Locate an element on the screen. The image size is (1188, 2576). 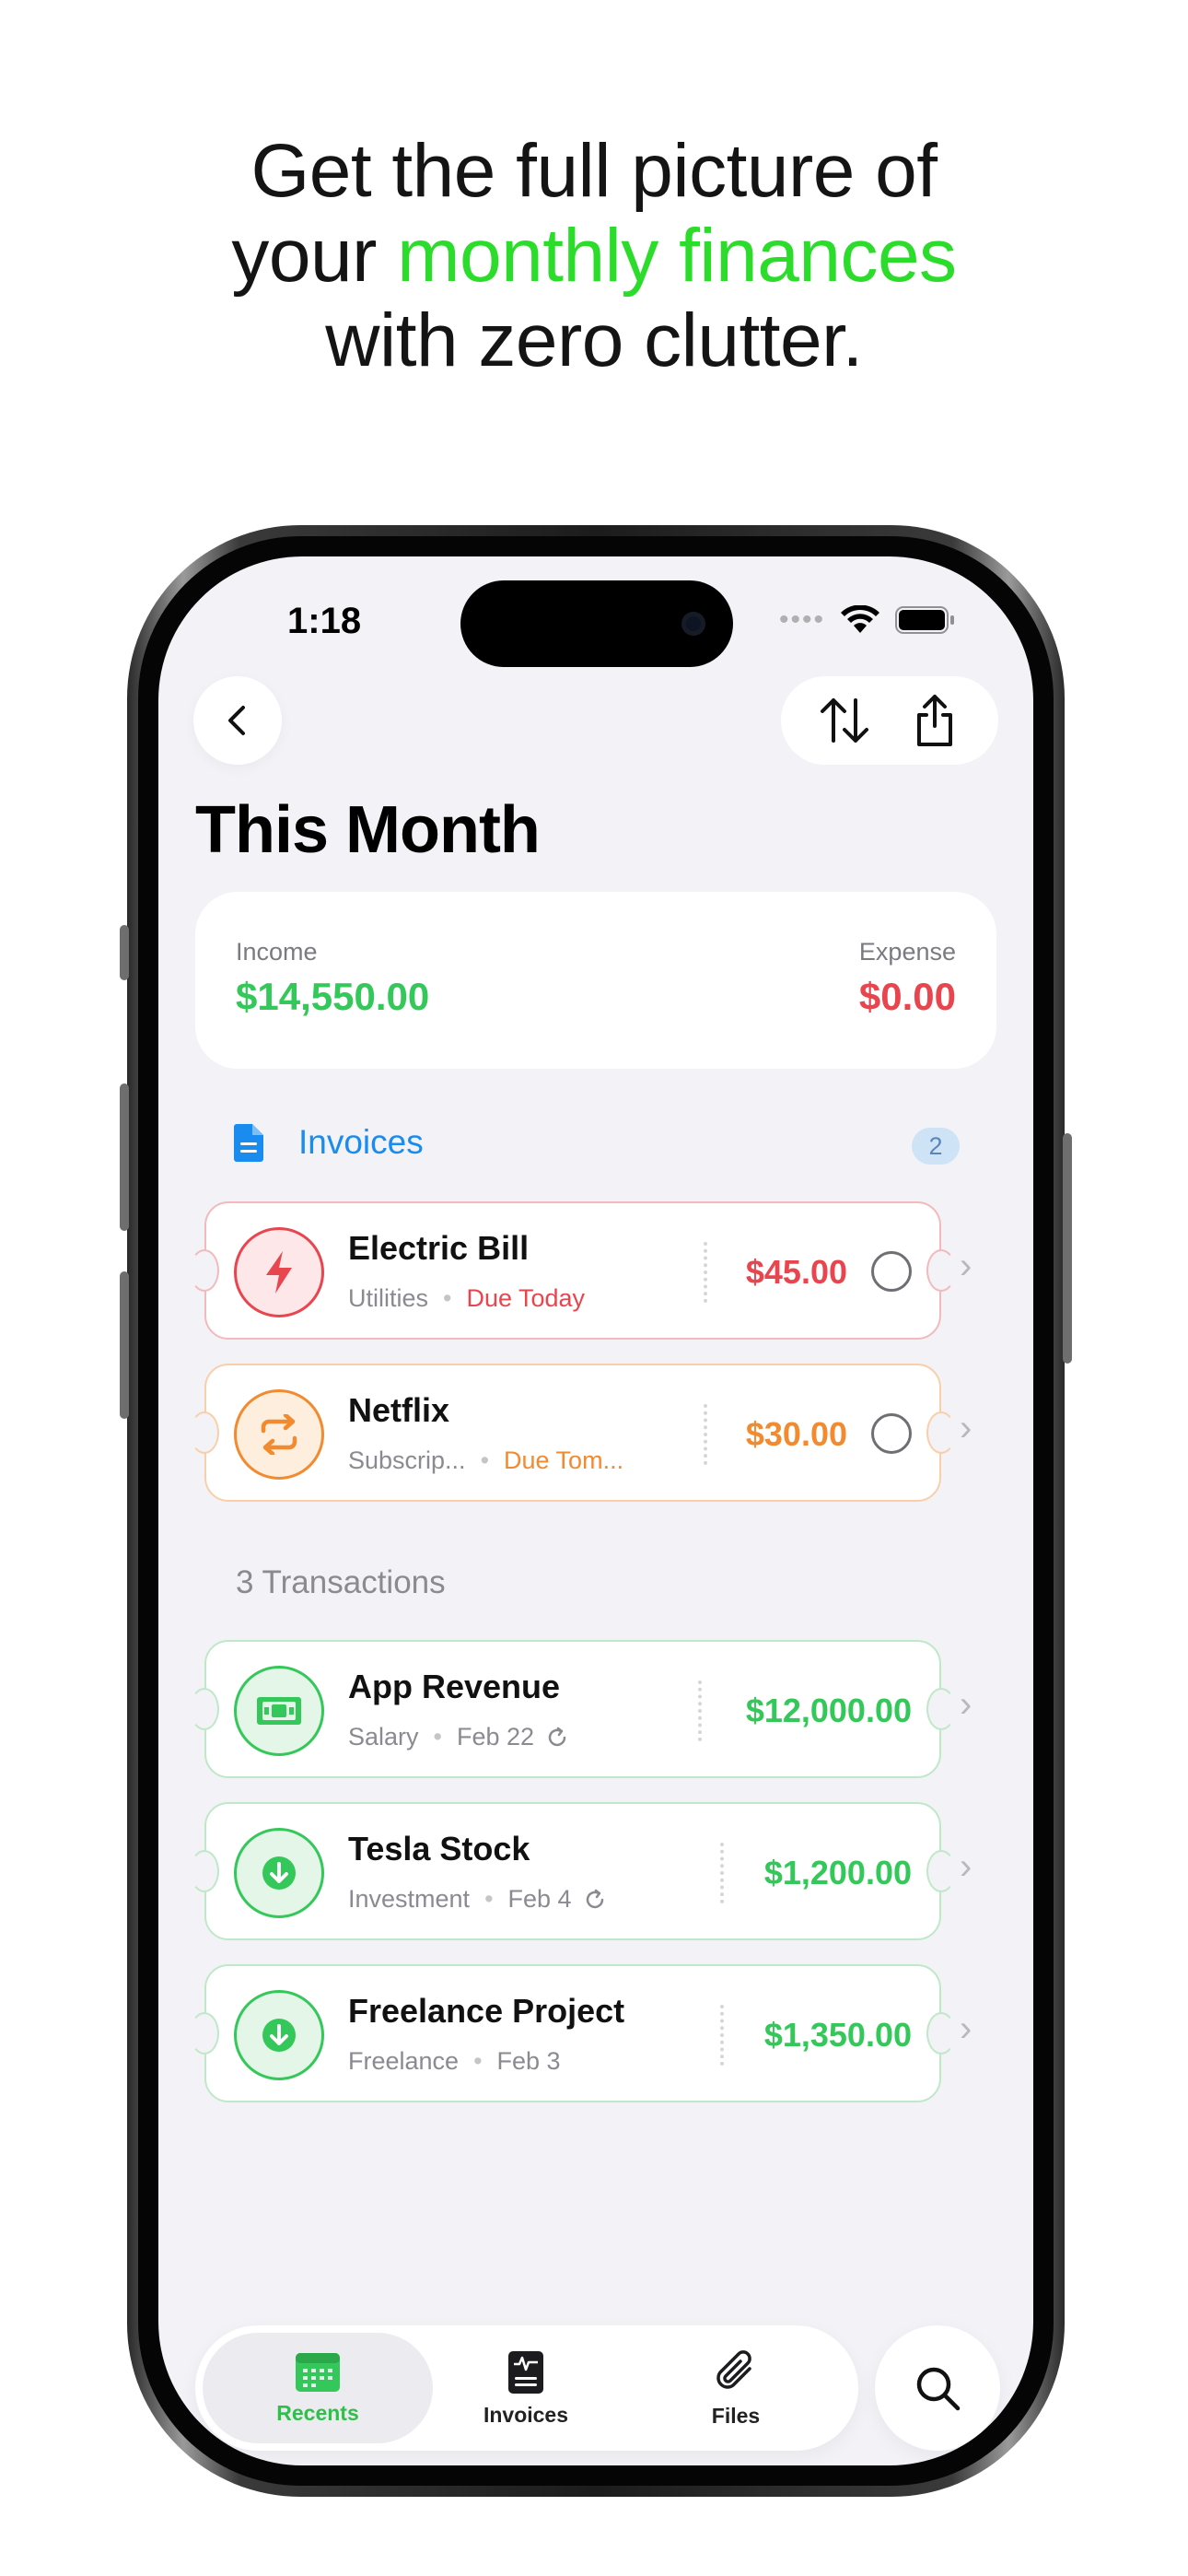
share-icon is located at coordinates (934, 720).